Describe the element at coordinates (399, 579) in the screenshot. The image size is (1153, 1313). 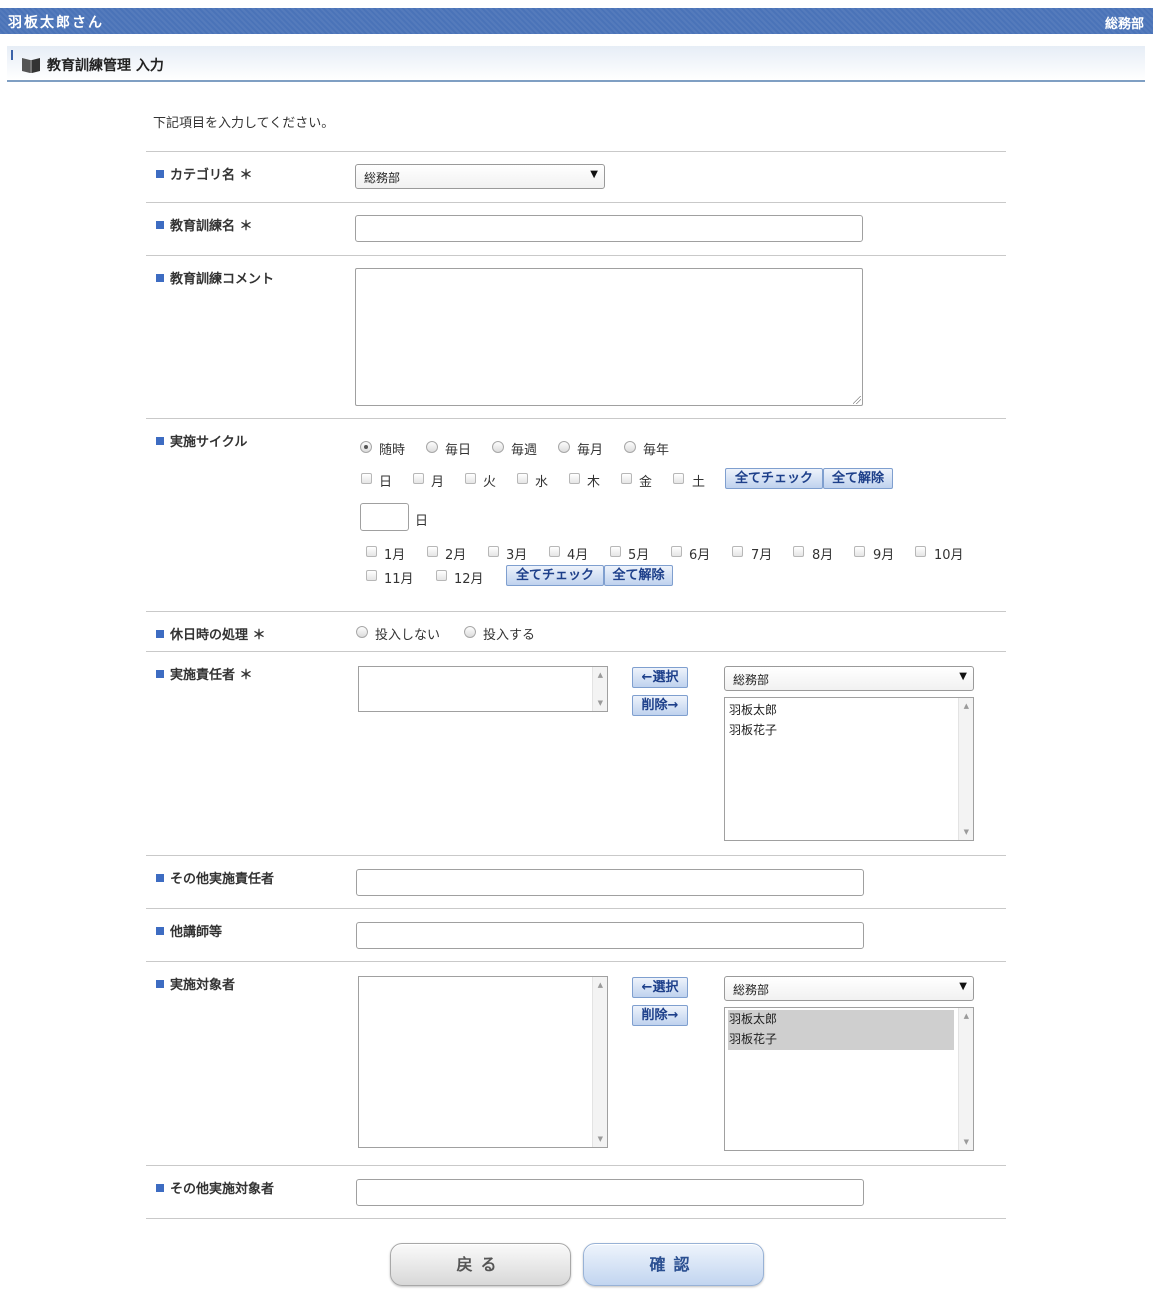
I see `month-label: 11月` at that location.